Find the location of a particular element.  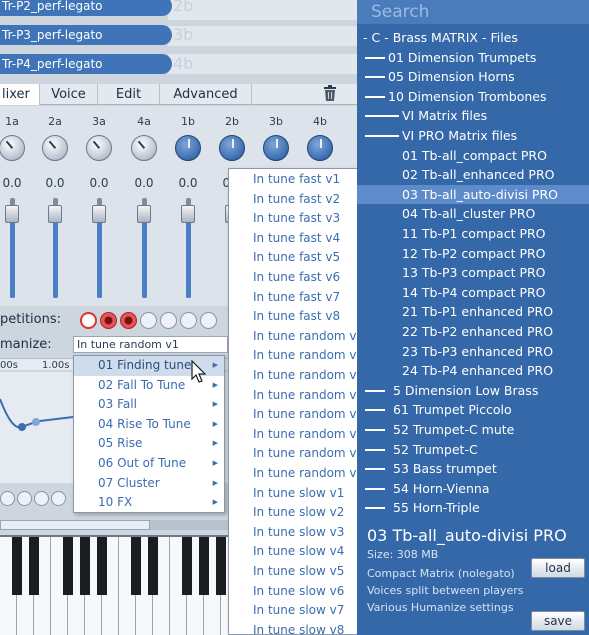

tree-item: - C - Brass MATRIX - Files is located at coordinates (473, 38).